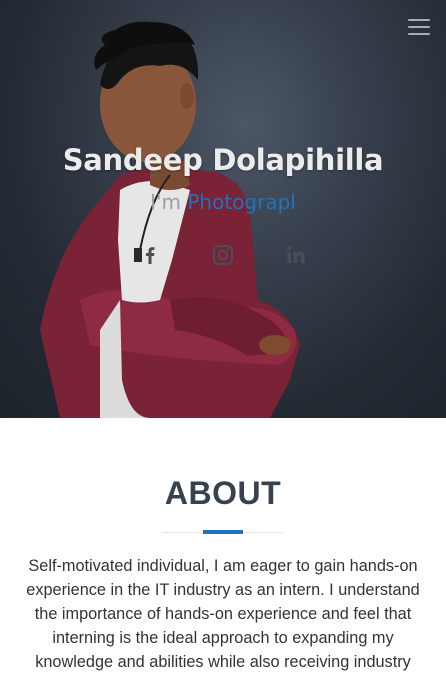 Image resolution: width=446 pixels, height=674 pixels. I want to click on hamburger-menu-button, so click(419, 28).